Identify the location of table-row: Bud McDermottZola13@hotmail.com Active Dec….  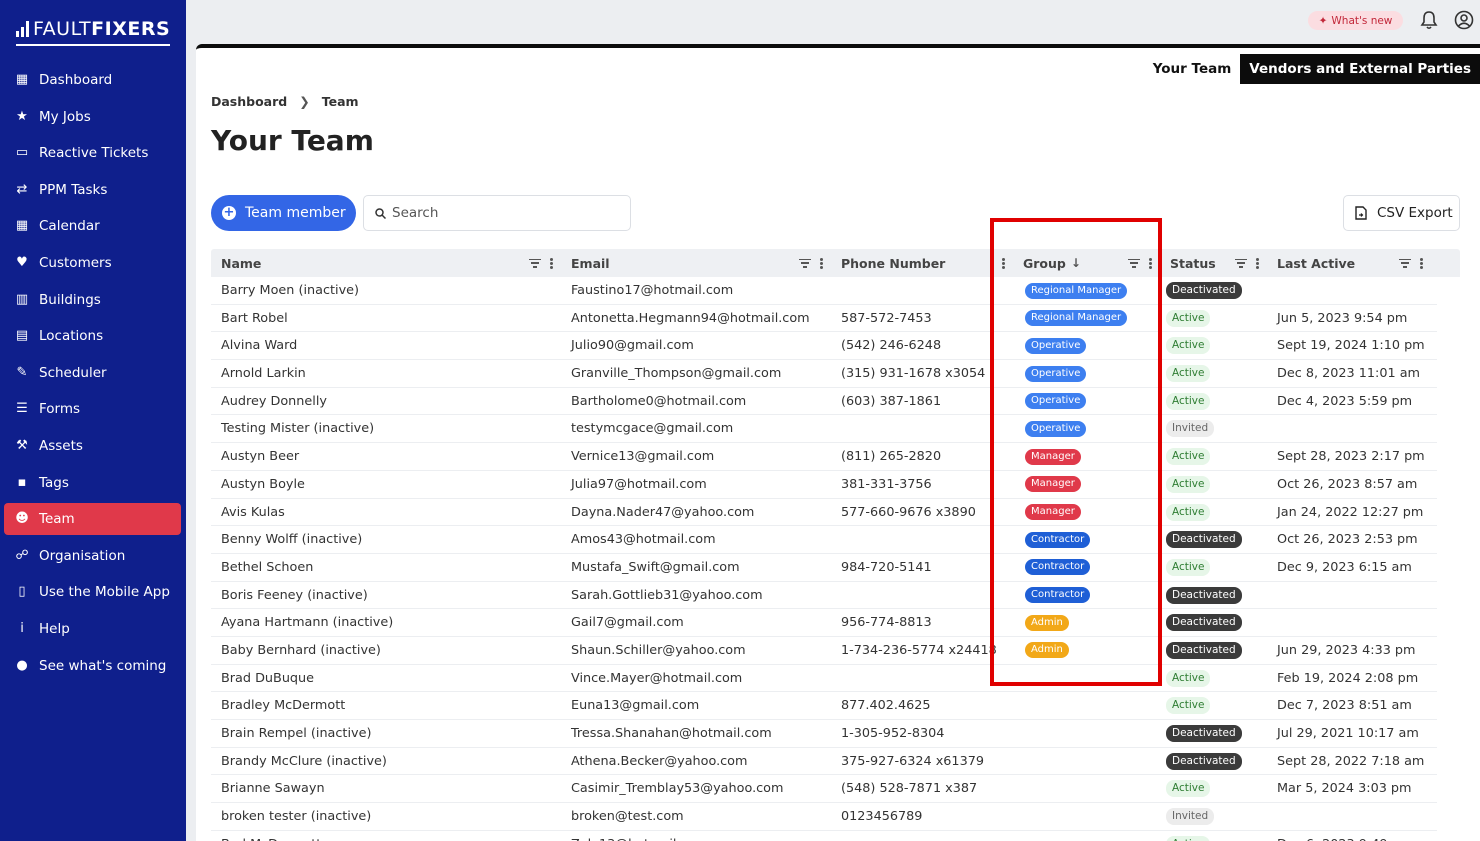
(824, 836).